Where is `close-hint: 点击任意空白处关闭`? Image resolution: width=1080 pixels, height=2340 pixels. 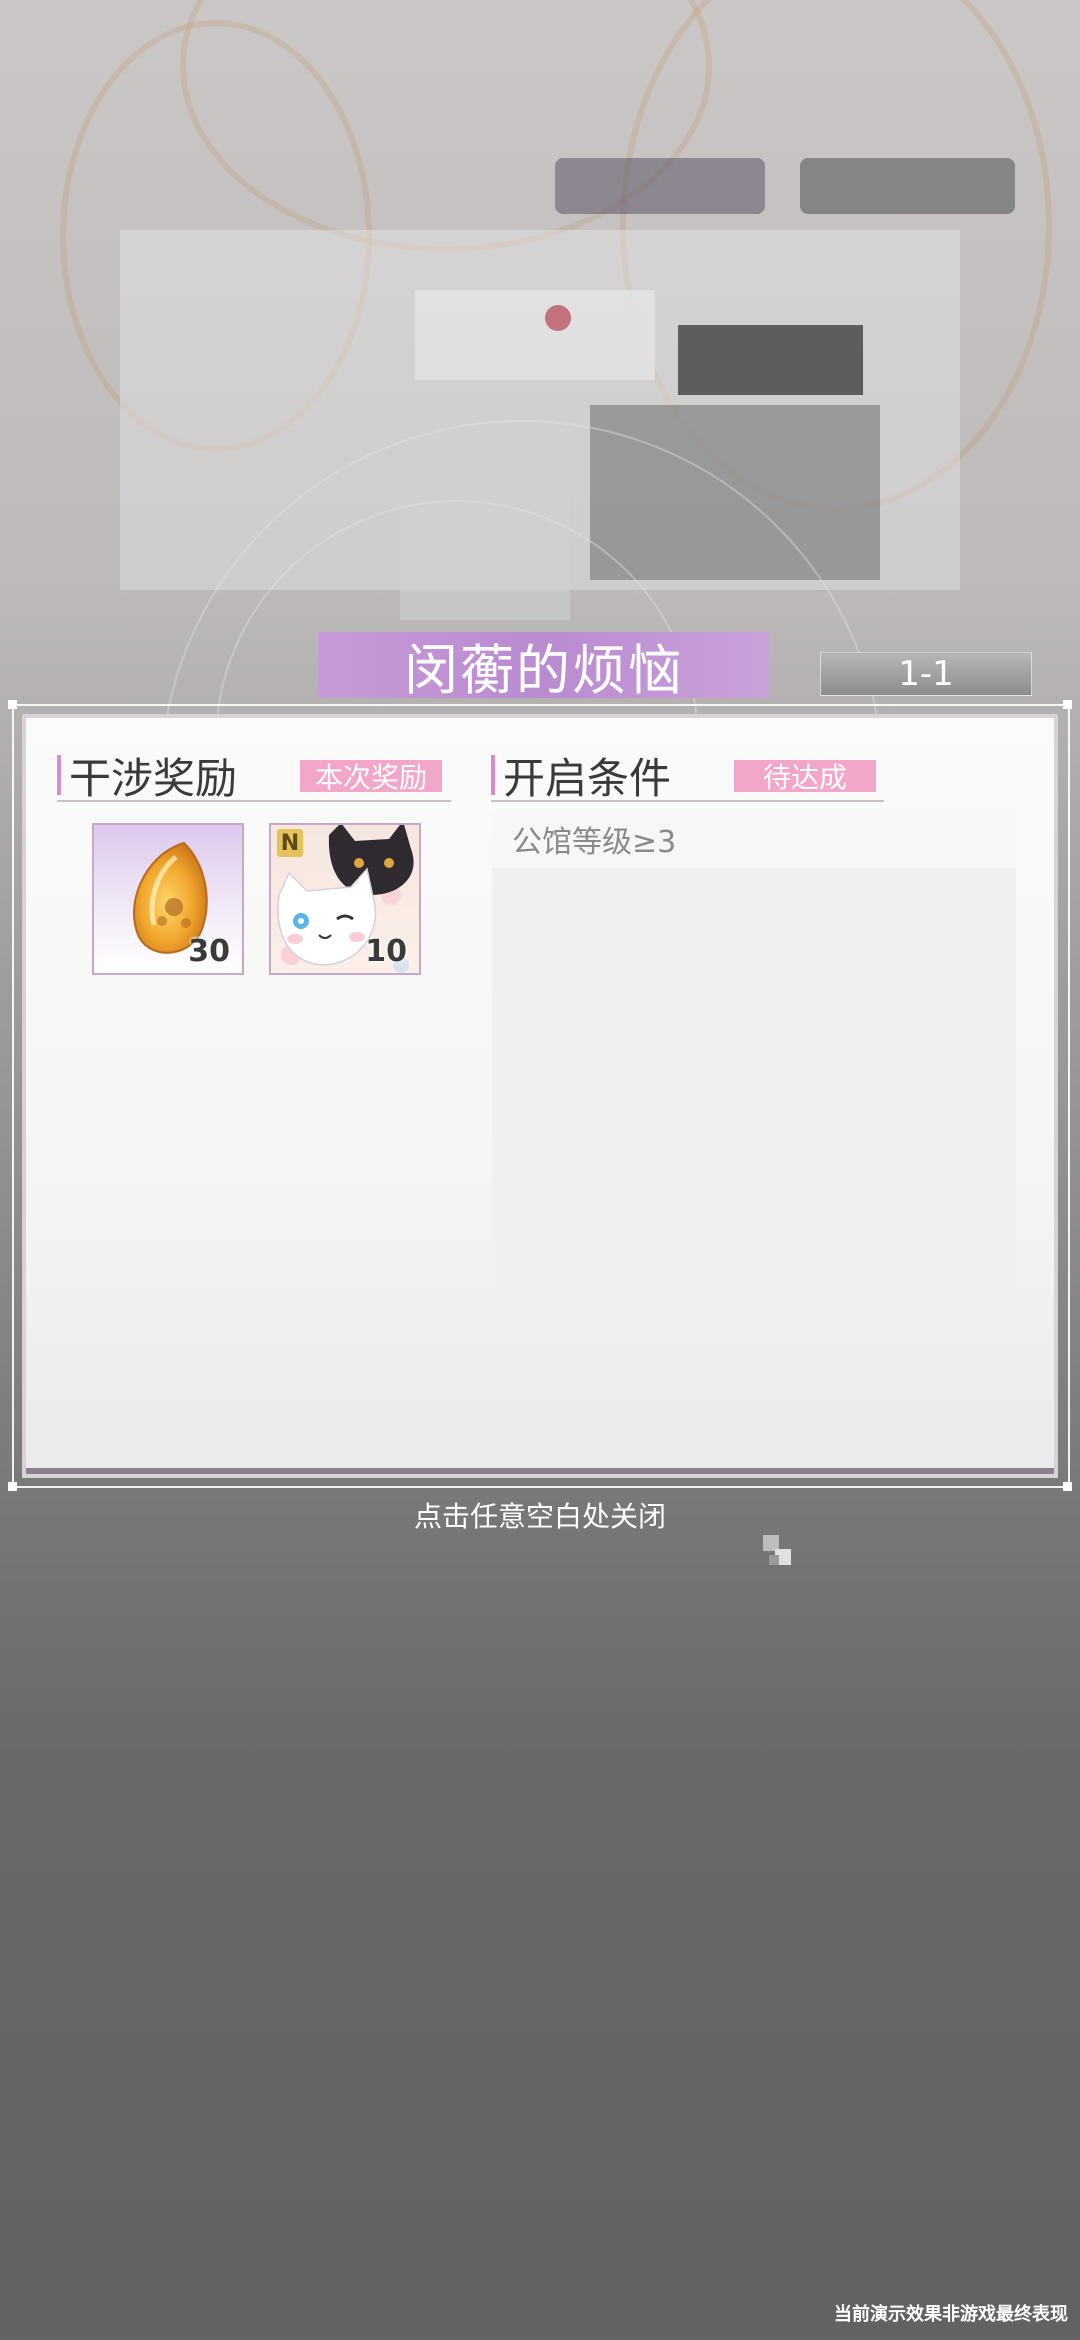
close-hint: 点击任意空白处关闭 is located at coordinates (539, 1516).